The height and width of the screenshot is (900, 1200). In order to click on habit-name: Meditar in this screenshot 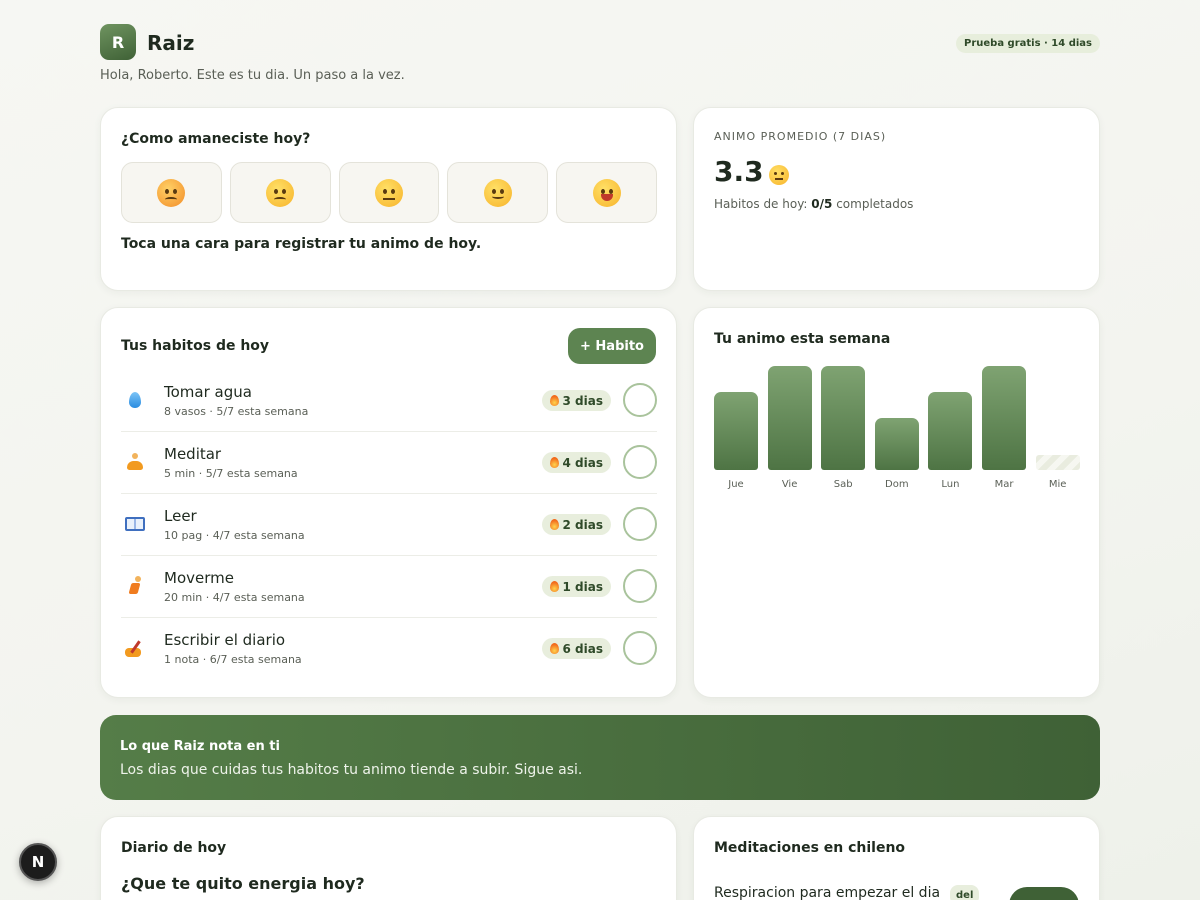, I will do `click(193, 454)`.